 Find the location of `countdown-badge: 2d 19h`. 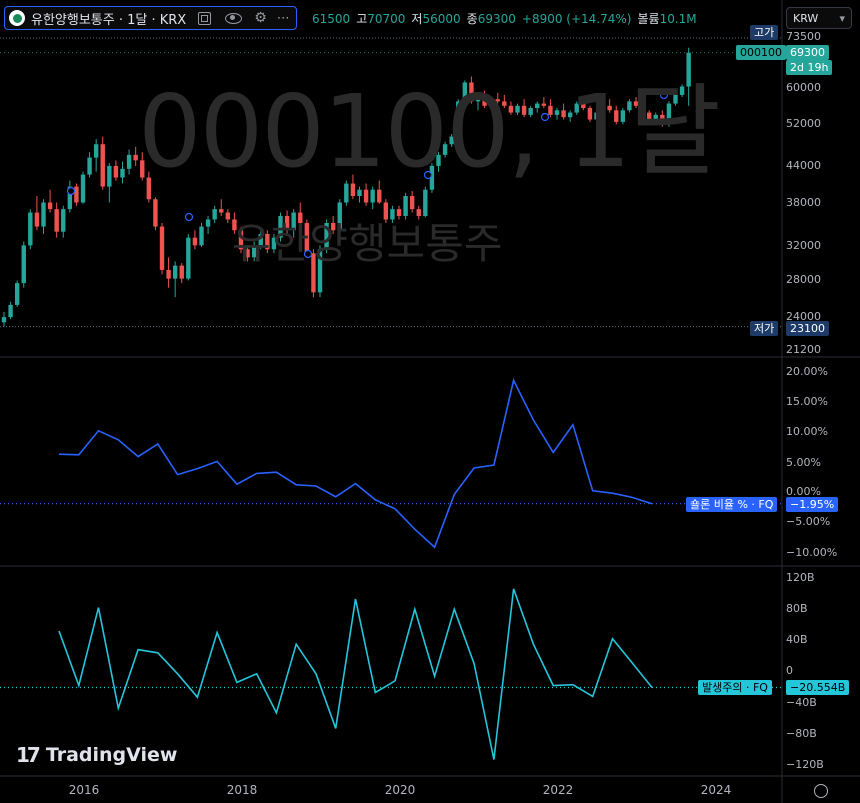

countdown-badge: 2d 19h is located at coordinates (809, 67).